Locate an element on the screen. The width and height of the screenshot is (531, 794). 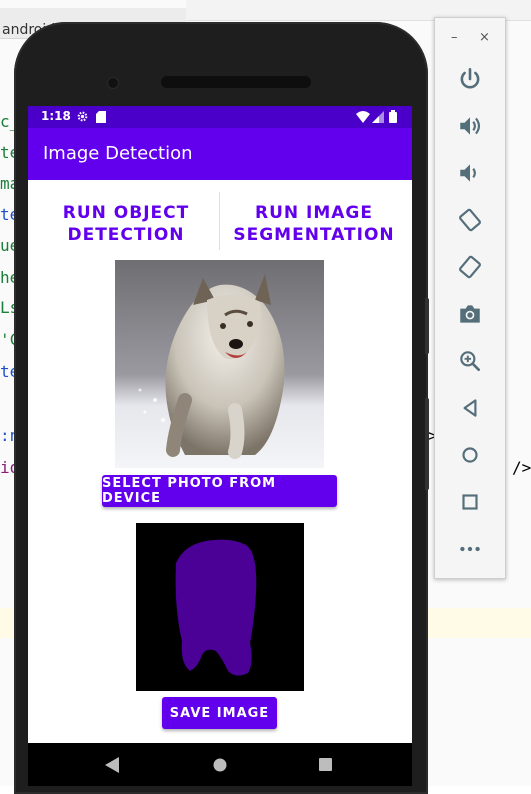
select-photo-button: SELECT PHOTO FROM DEVICE is located at coordinates (219, 491).